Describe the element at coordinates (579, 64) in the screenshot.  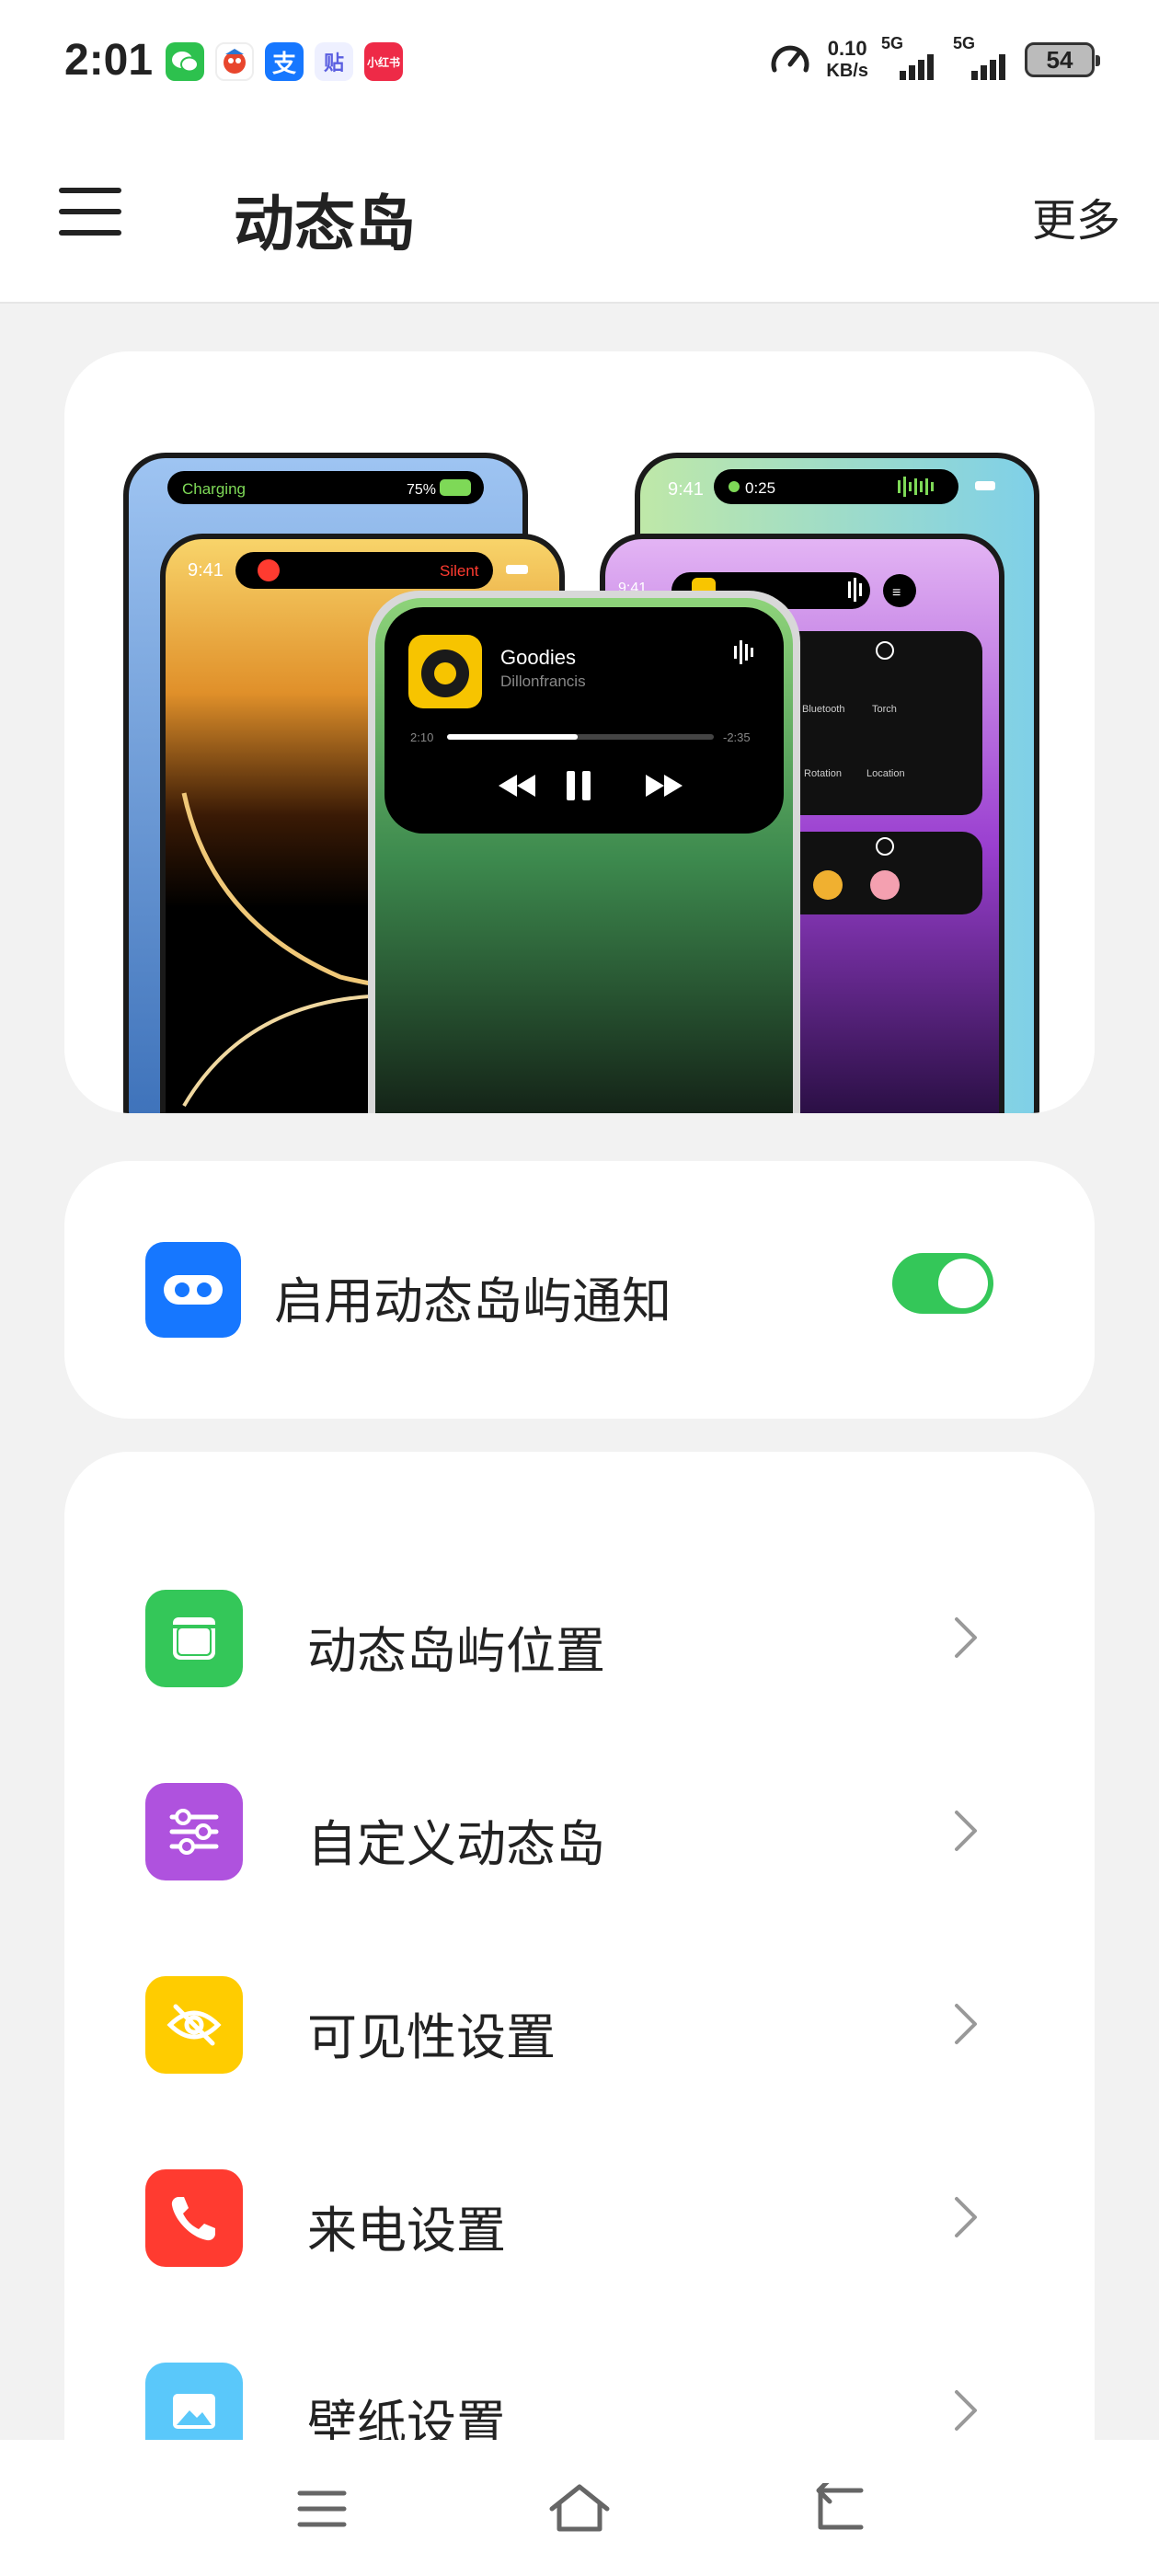
I see `status-bar: 2:01 支 贴 小红书 0.10 KB/s 5G 5G 54` at that location.